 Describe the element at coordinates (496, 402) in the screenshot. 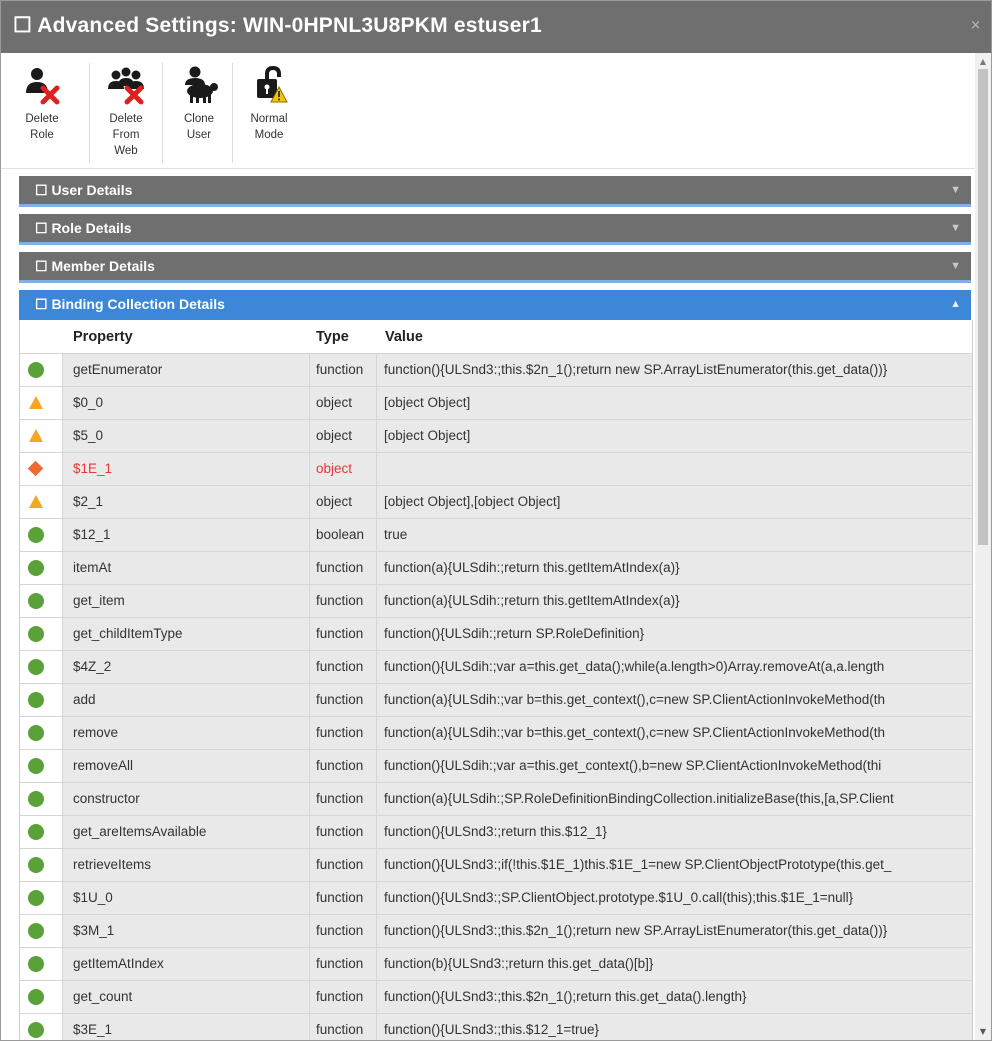

I see `table-row: $0_0 object [object Object]` at that location.